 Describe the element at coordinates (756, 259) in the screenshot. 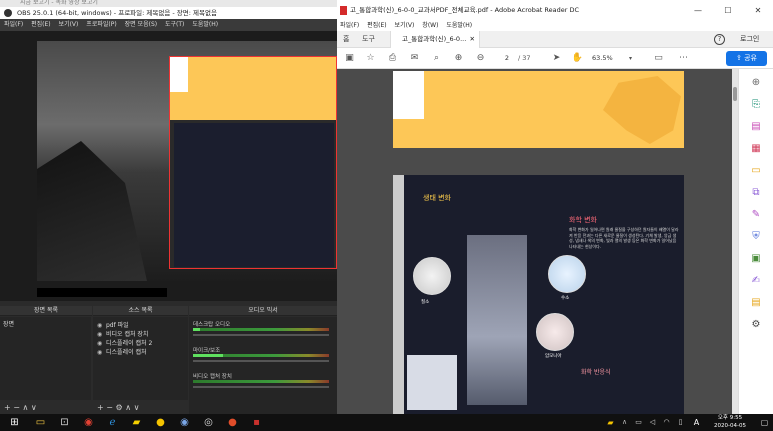

I see `compress-icon: ▣` at that location.